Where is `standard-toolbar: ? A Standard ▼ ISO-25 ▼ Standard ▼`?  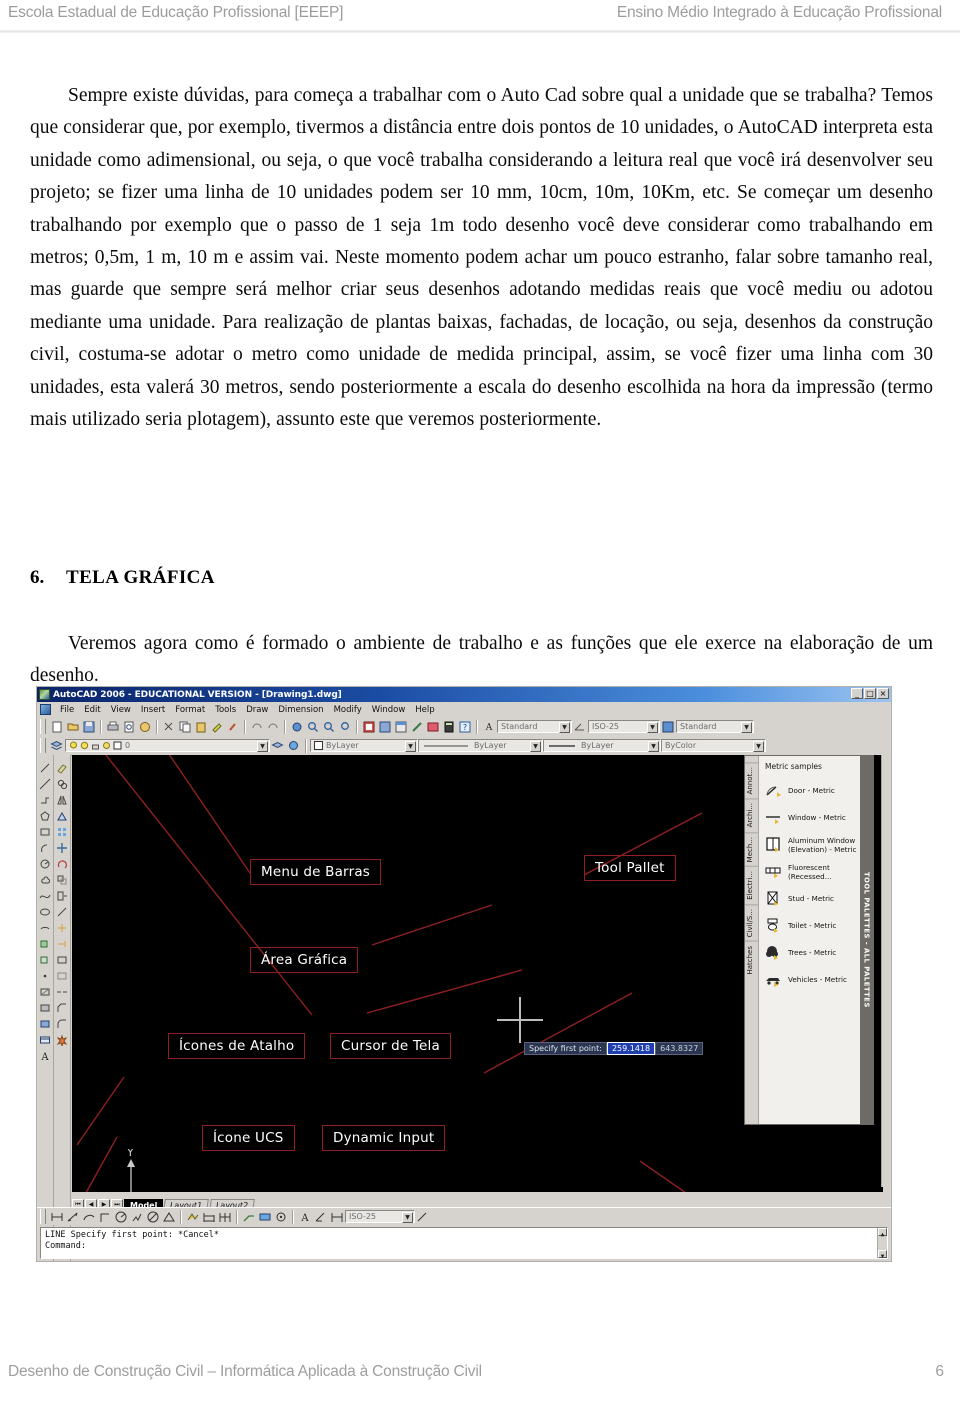 standard-toolbar: ? A Standard ▼ ISO-25 ▼ Standard ▼ is located at coordinates (464, 727).